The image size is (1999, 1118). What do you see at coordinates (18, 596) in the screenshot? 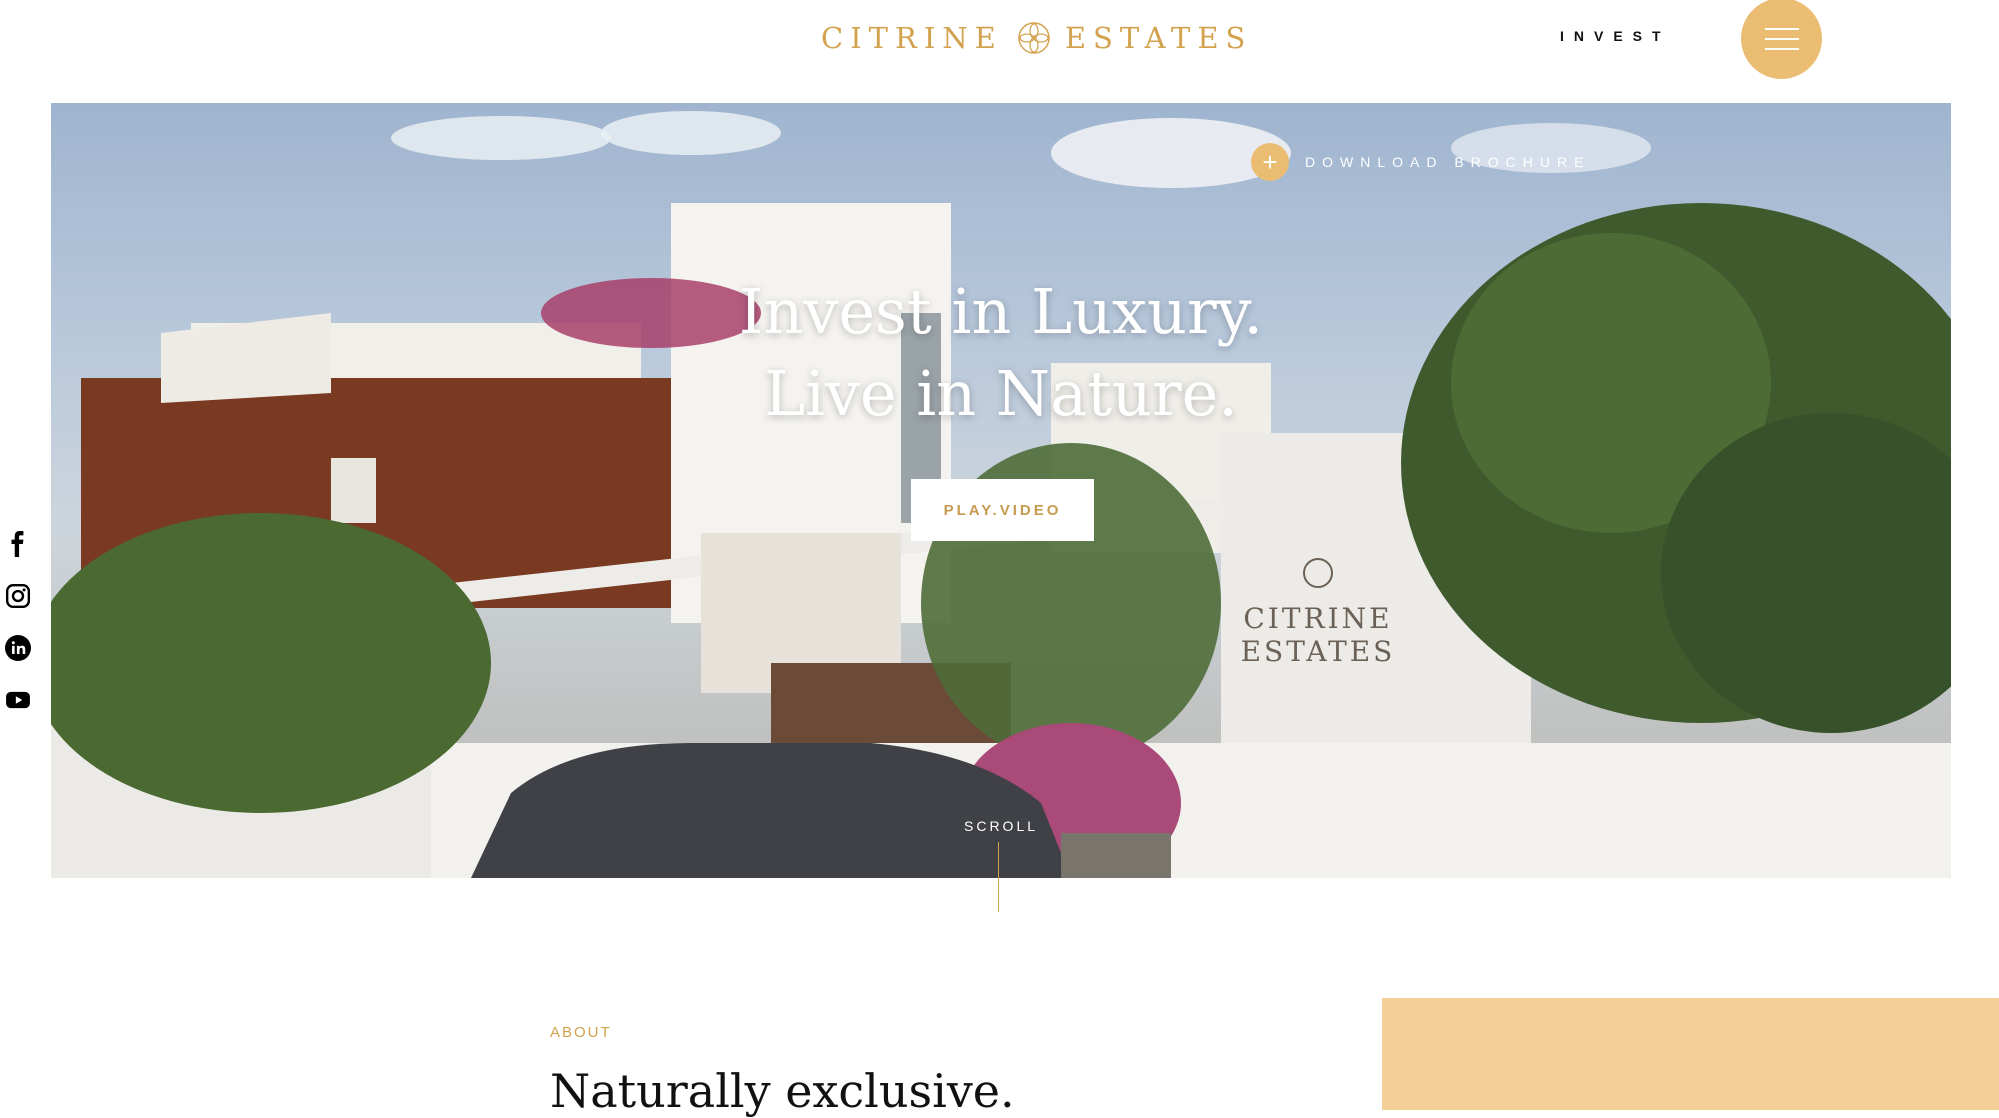
I see `instagram-icon` at bounding box center [18, 596].